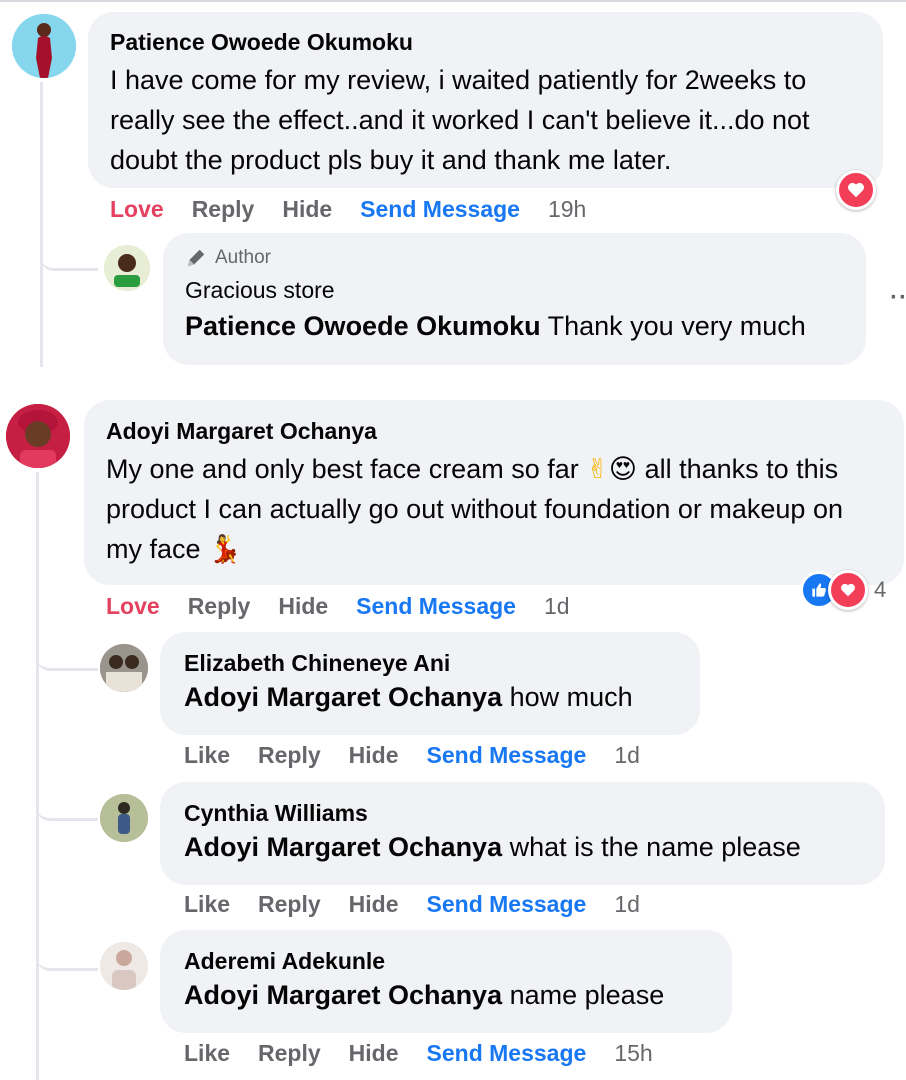  What do you see at coordinates (363, 326) in the screenshot?
I see `mention-link: Patience Owoede Okumoku` at bounding box center [363, 326].